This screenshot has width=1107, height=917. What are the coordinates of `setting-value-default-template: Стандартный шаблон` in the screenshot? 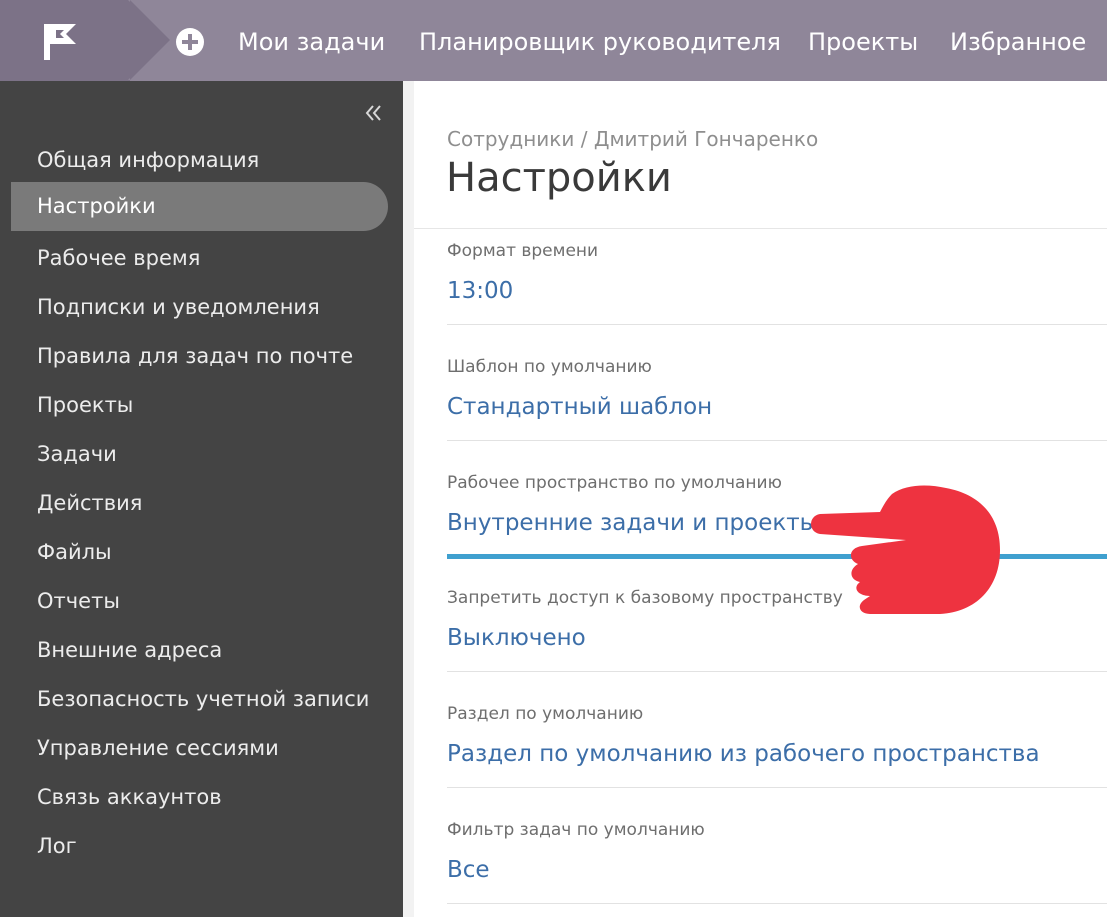 It's located at (579, 407).